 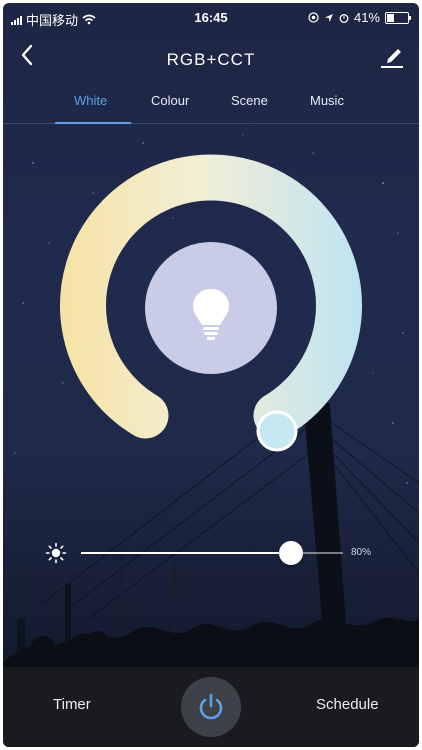 I want to click on brightness-slider, so click(x=212, y=553).